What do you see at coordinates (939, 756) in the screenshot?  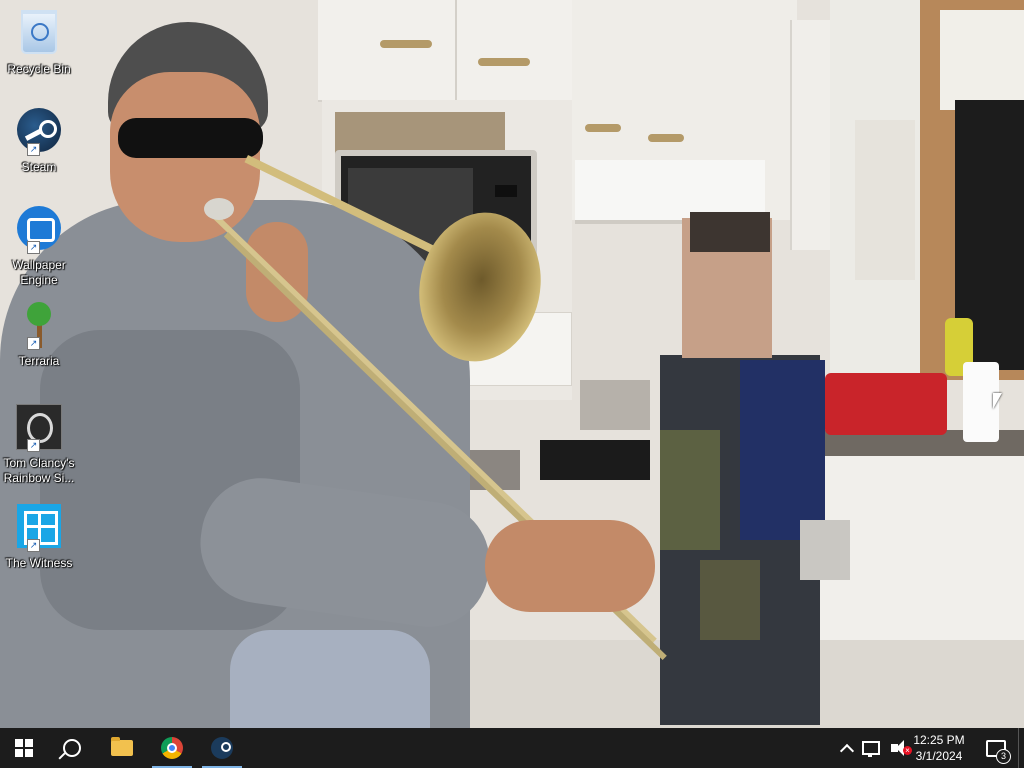 I see `clock-date: 3/1/2024` at bounding box center [939, 756].